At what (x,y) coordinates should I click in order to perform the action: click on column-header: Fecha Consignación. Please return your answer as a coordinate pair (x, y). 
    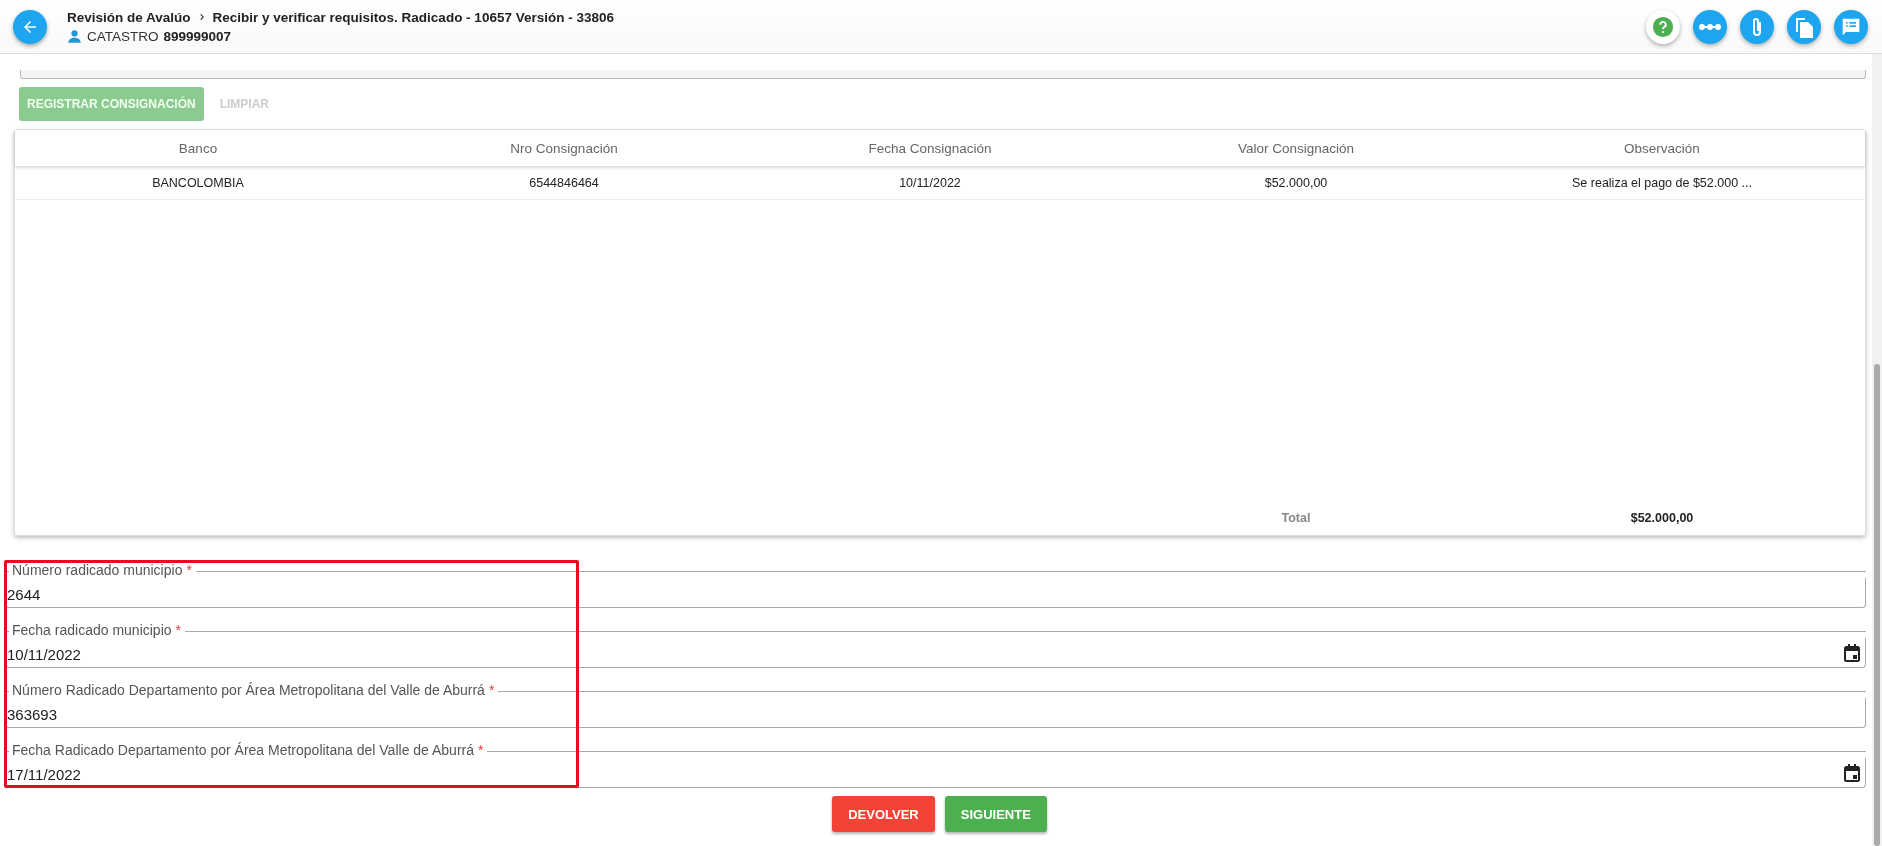
    Looking at the image, I should click on (930, 148).